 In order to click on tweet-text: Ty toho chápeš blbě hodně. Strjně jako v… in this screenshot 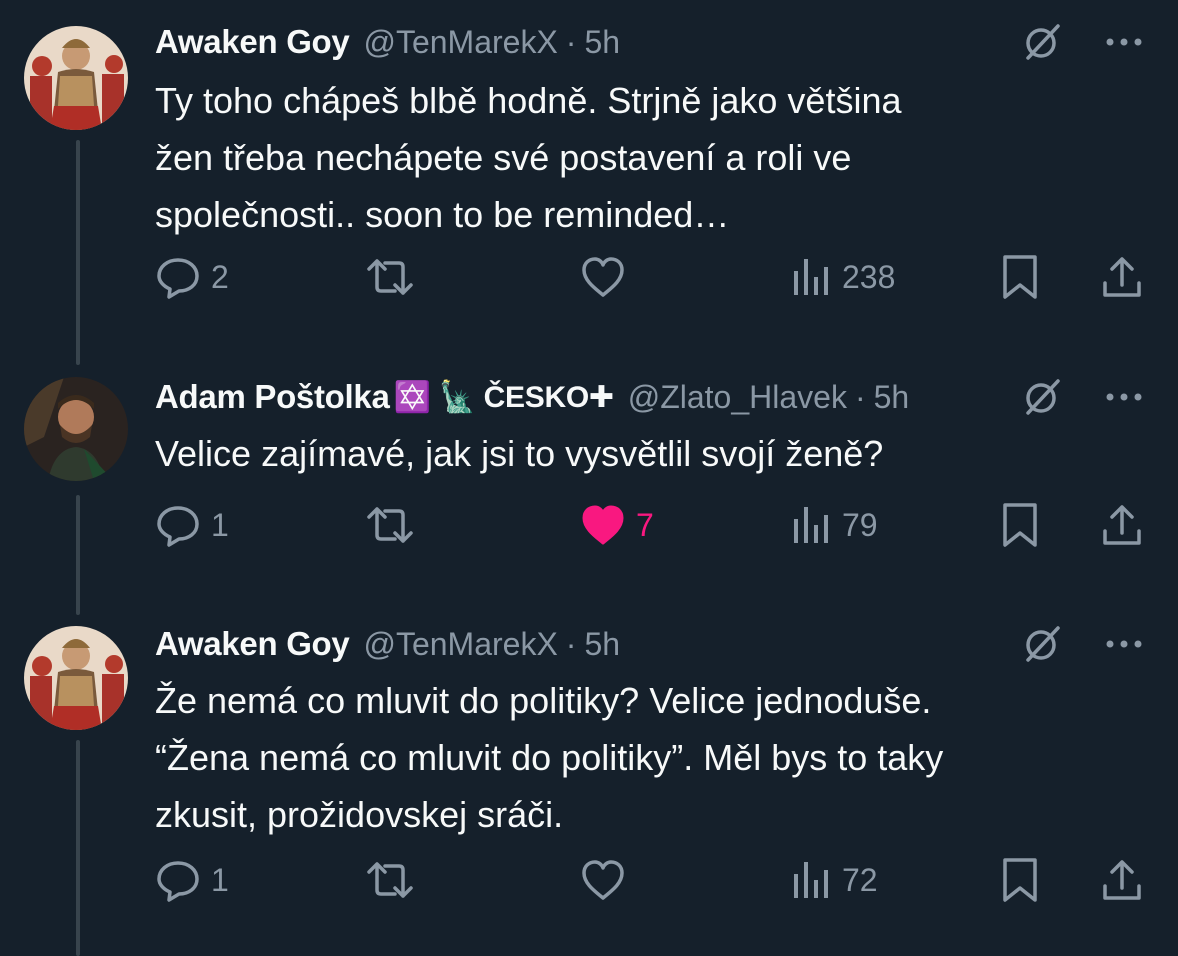, I will do `click(528, 157)`.